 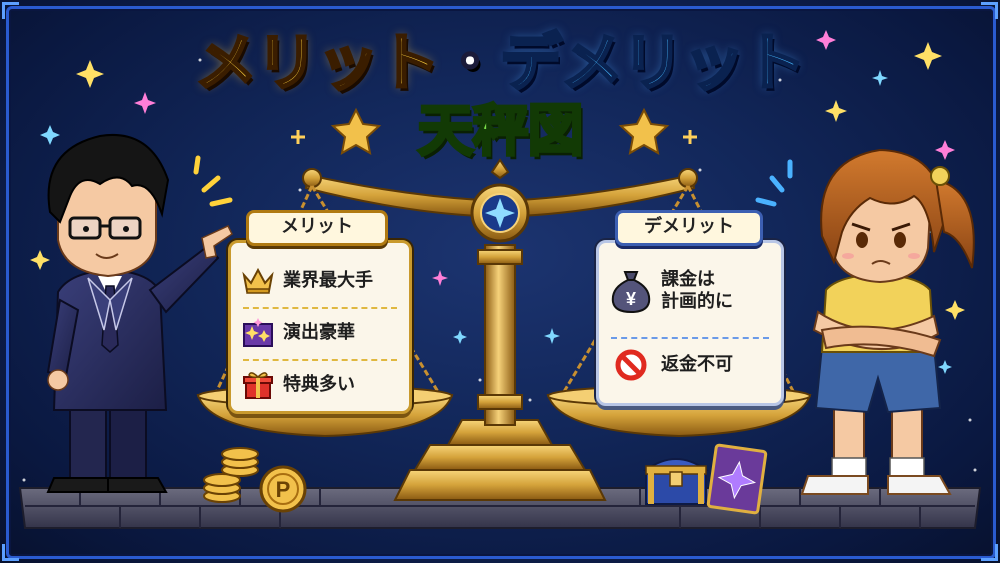 I want to click on yen-money-bag-icon: ¥, so click(x=631, y=291).